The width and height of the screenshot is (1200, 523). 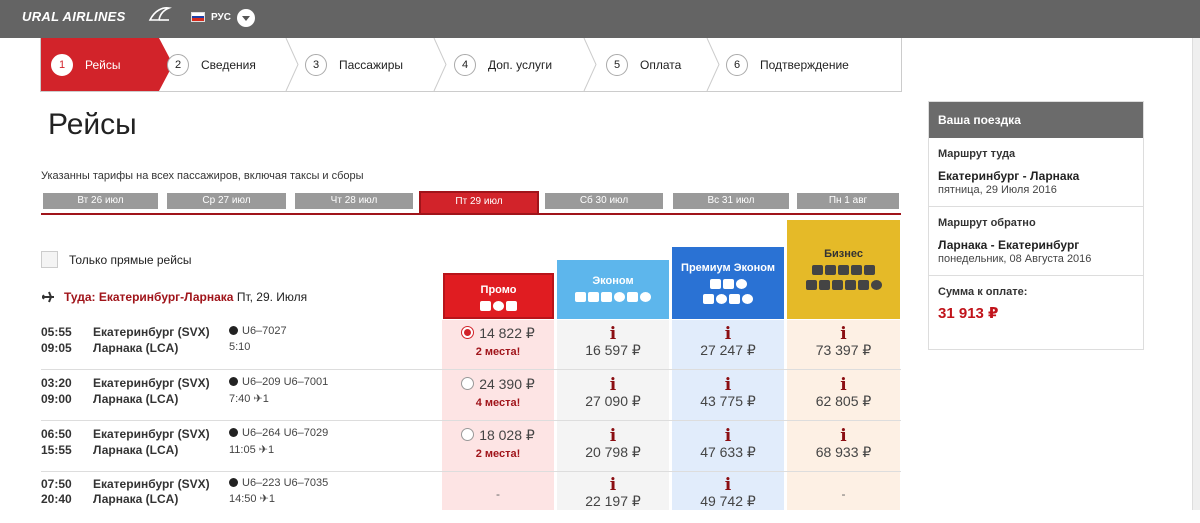 I want to click on date-underline, so click(x=471, y=214).